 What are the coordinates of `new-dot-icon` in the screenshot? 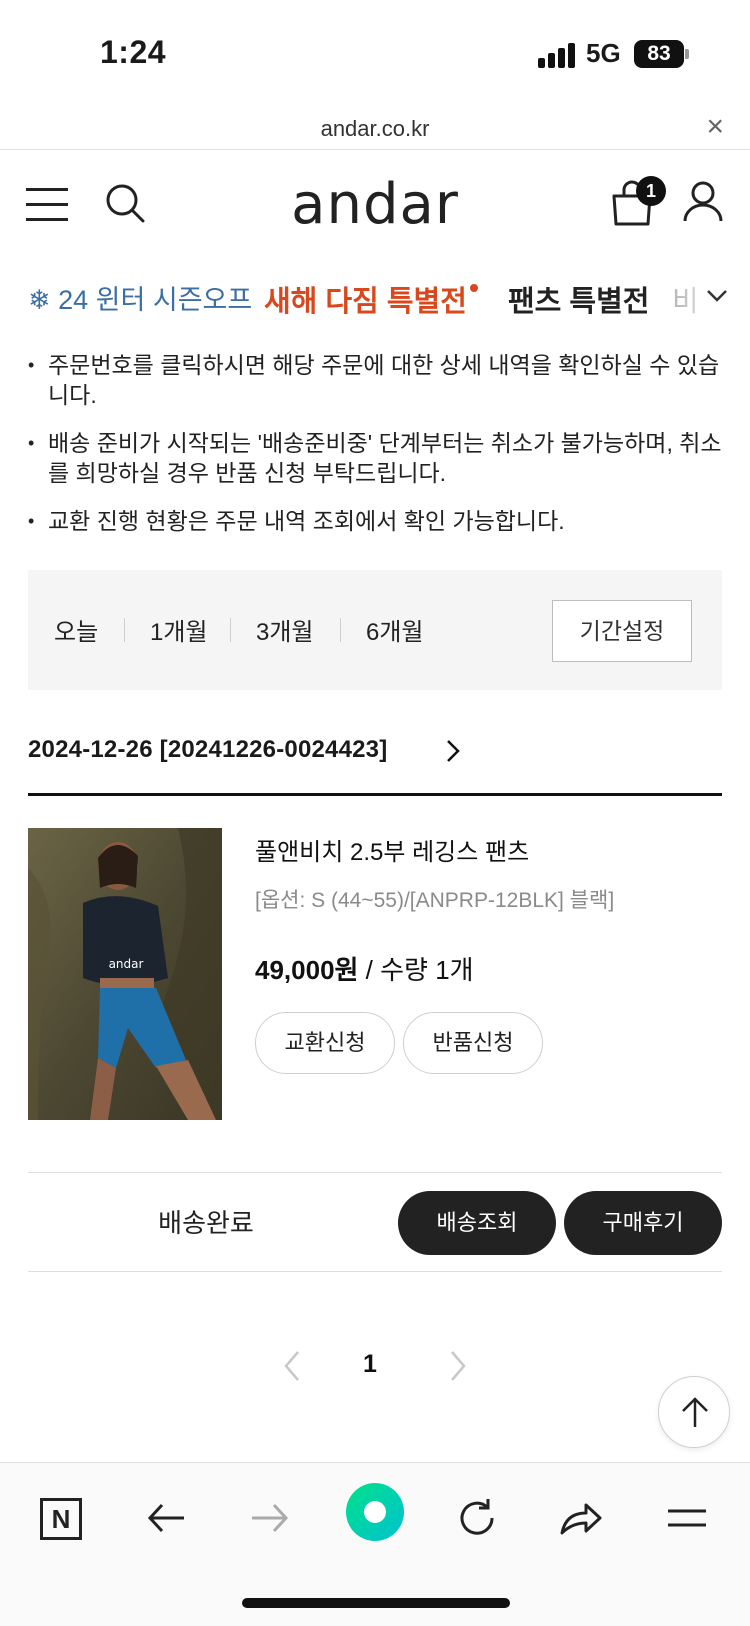 It's located at (473, 288).